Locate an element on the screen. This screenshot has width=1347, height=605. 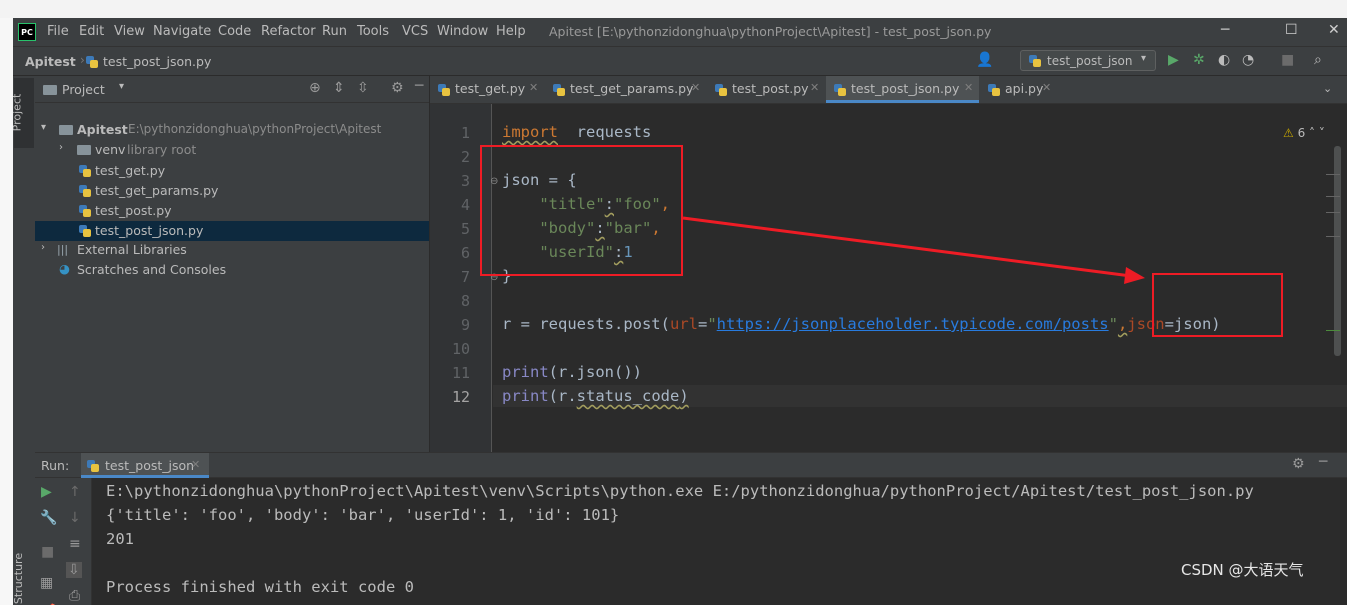
console-line: 201 is located at coordinates (120, 539).